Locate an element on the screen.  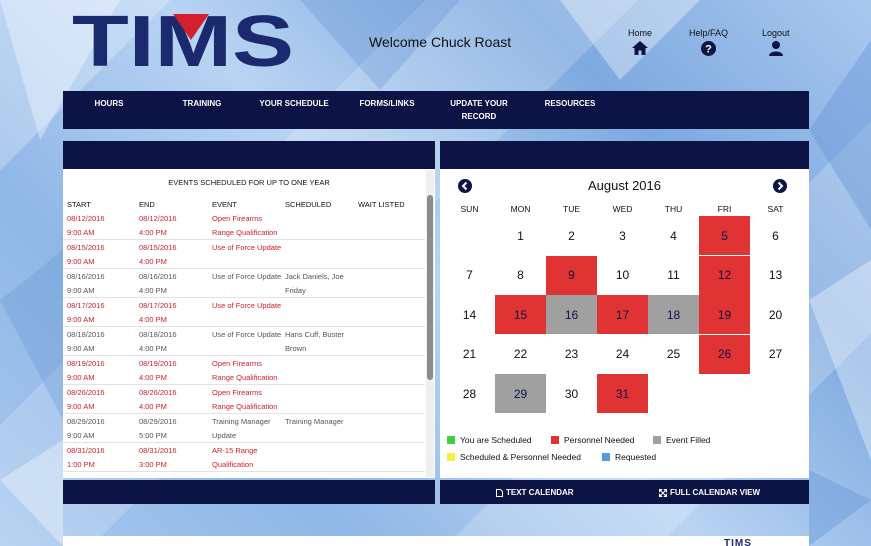
end-cell-line2: 3:00 PM is located at coordinates (153, 464).